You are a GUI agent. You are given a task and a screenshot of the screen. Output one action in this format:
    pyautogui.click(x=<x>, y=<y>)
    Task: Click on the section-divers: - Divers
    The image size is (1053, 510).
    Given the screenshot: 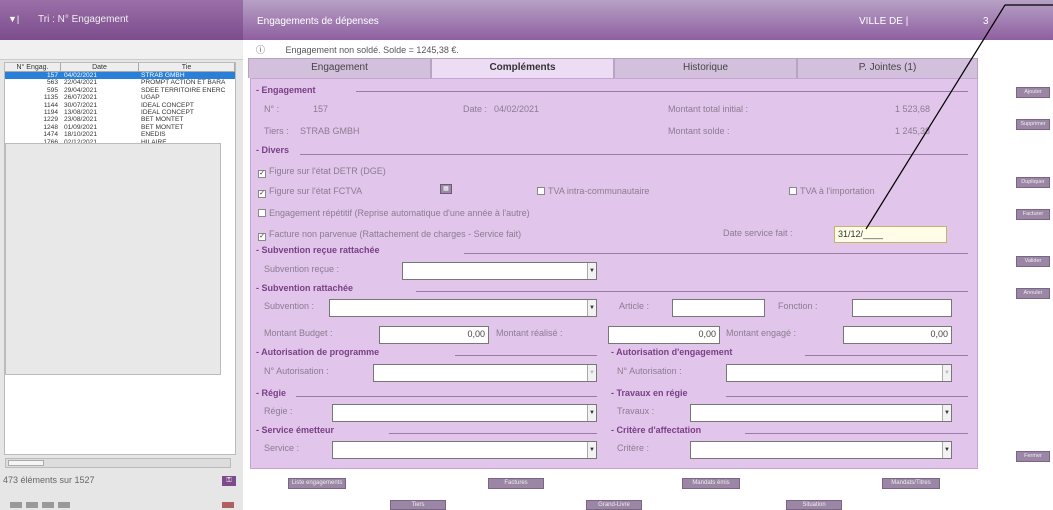 What is the action you would take?
    pyautogui.click(x=273, y=150)
    